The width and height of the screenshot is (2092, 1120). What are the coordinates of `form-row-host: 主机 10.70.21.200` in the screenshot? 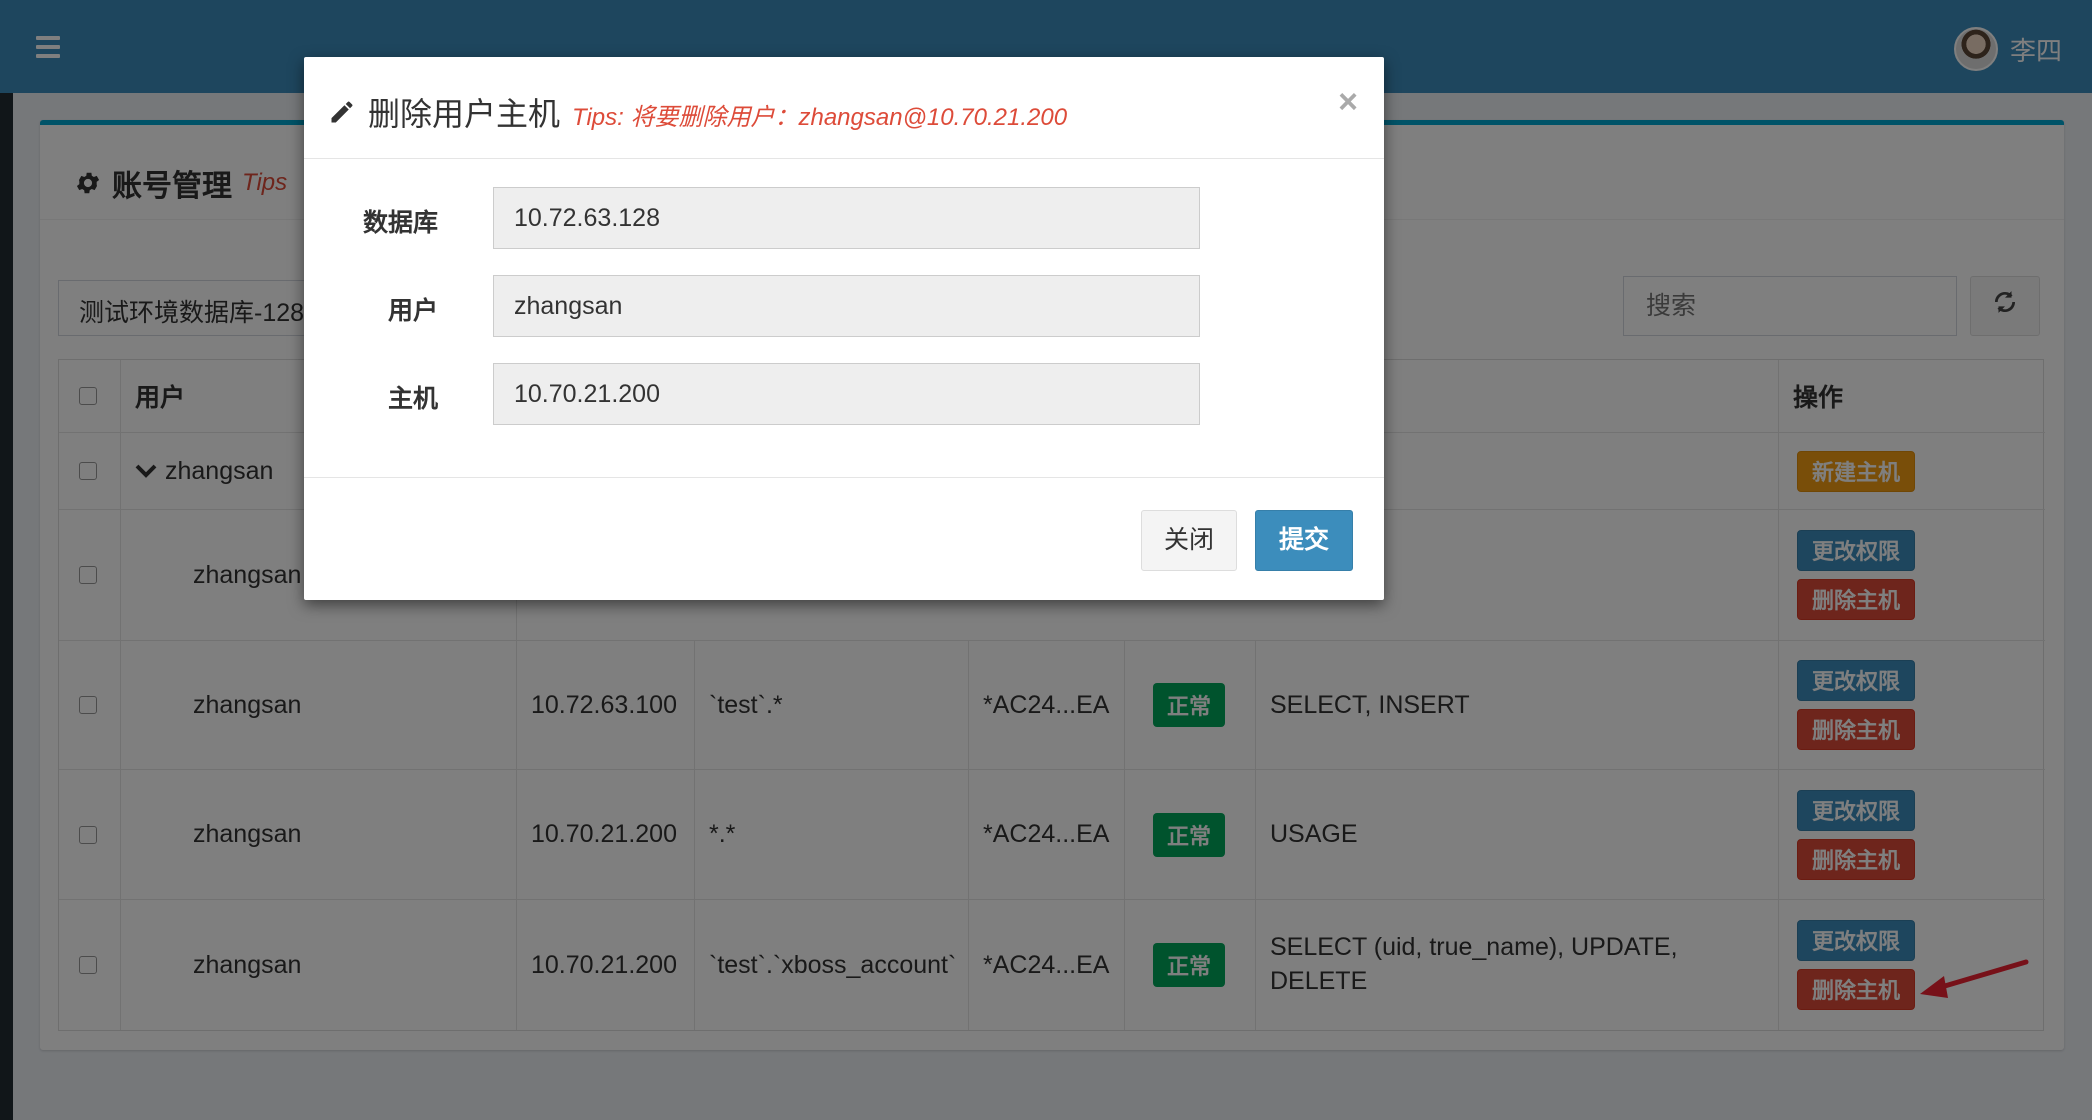 It's located at (844, 394).